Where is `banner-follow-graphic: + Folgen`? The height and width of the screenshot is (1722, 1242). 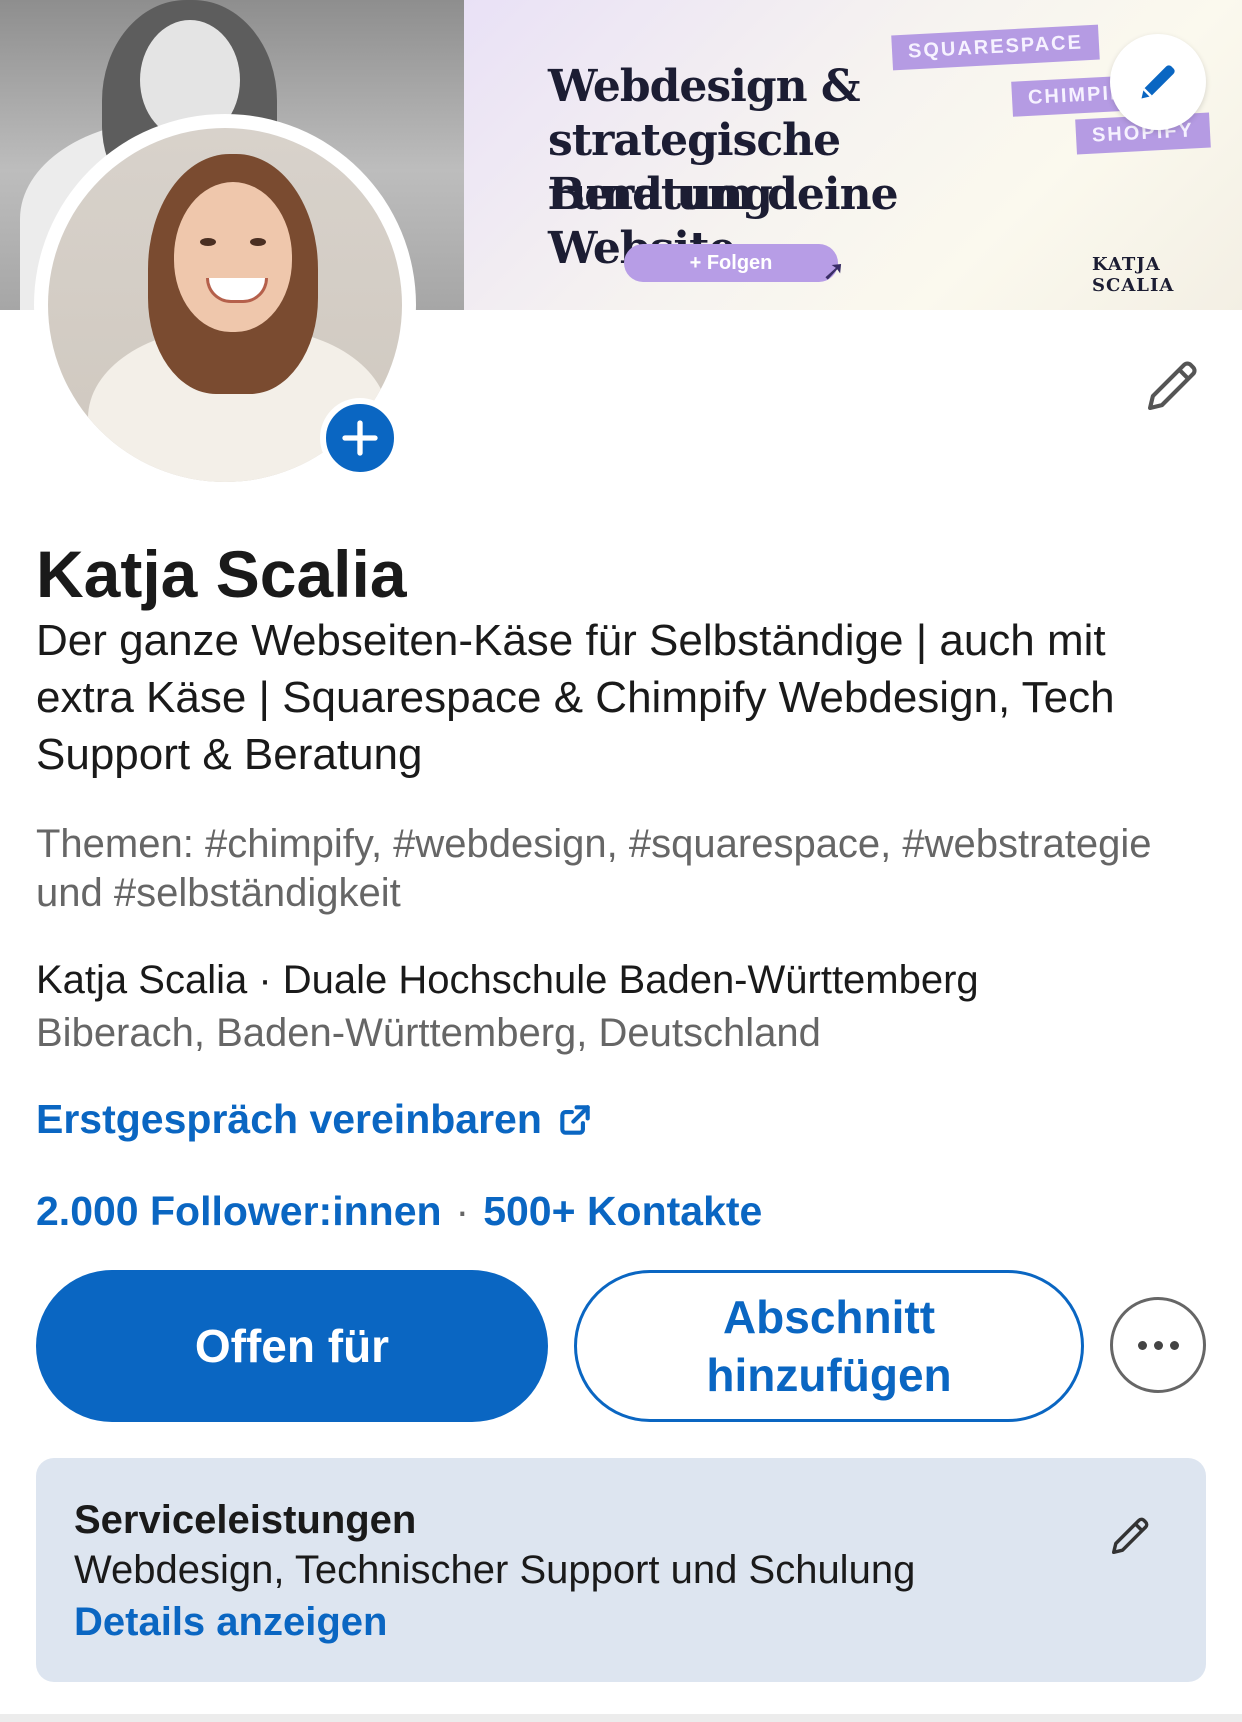
banner-follow-graphic: + Folgen is located at coordinates (731, 263).